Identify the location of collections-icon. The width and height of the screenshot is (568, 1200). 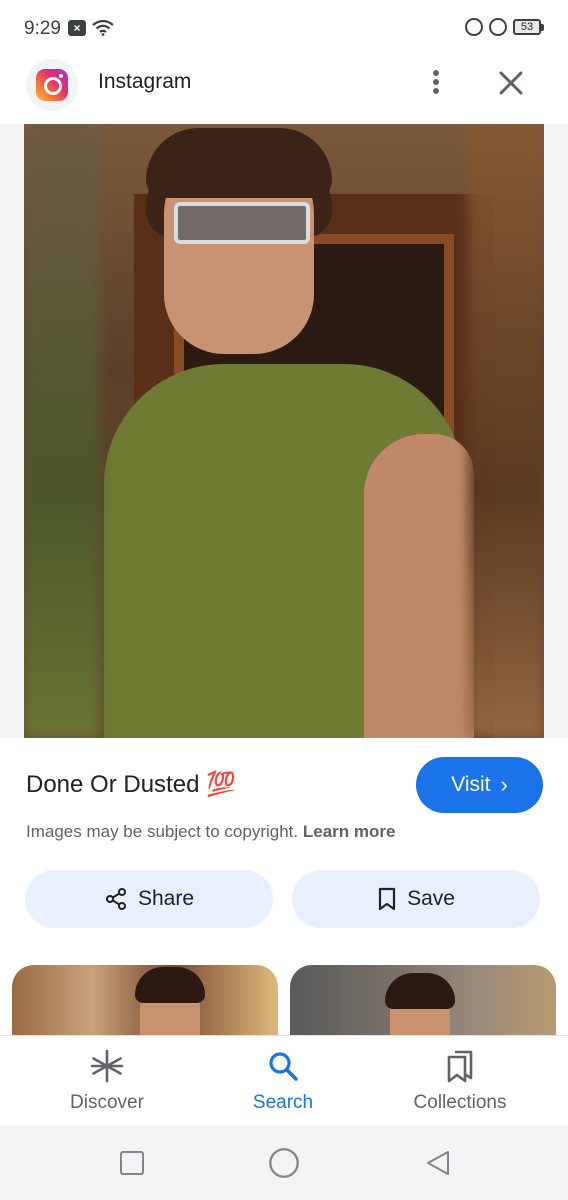
(460, 1066).